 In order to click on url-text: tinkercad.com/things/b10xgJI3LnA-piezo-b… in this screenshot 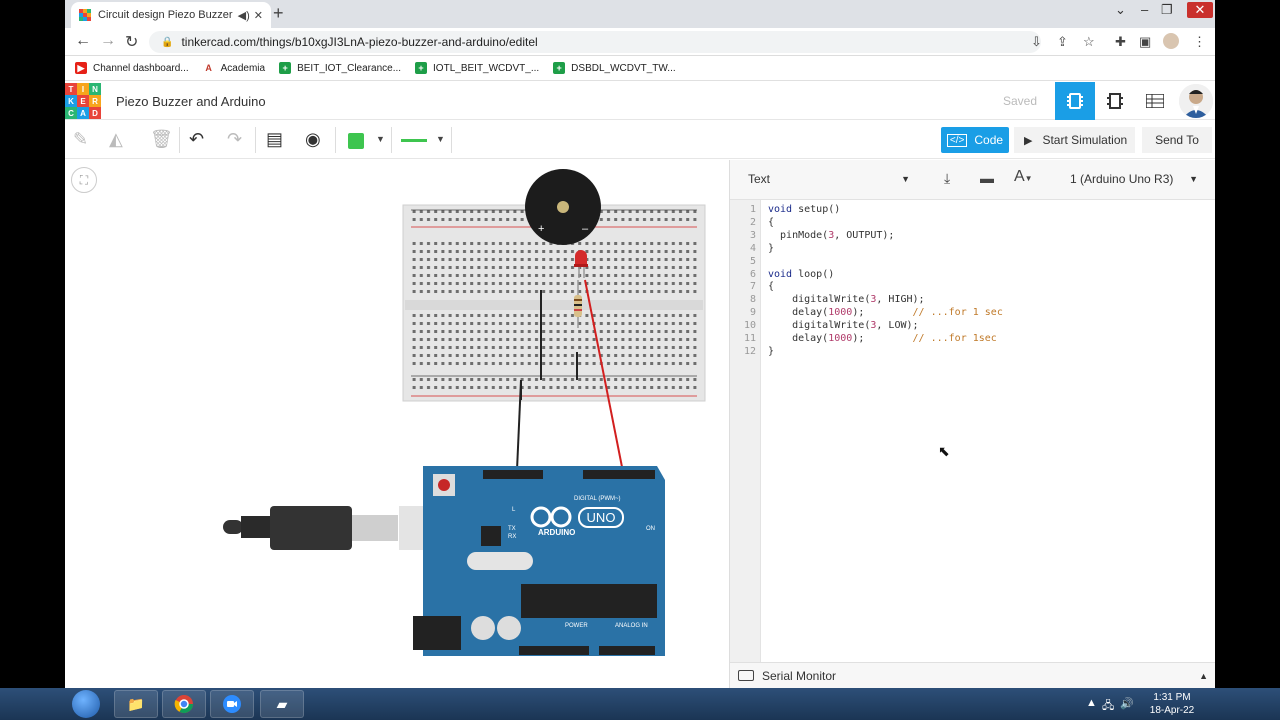, I will do `click(359, 42)`.